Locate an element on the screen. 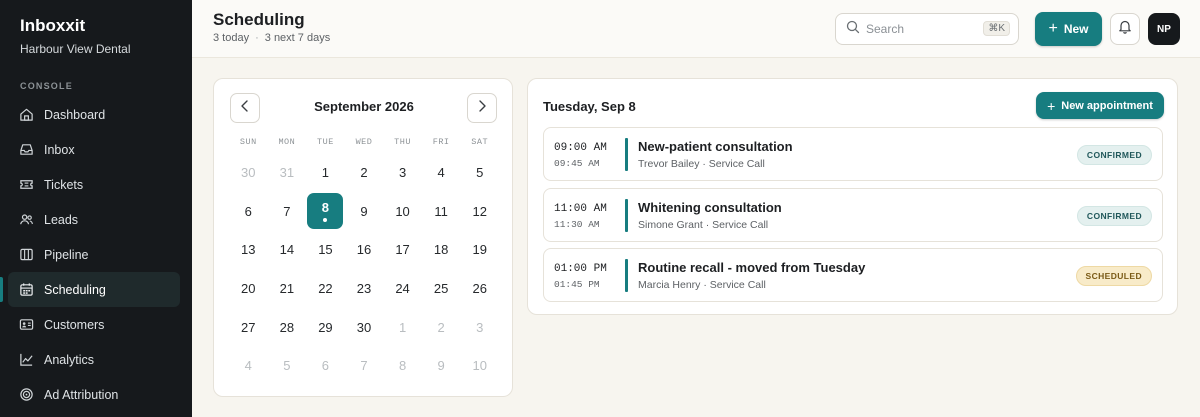 Image resolution: width=1200 pixels, height=417 pixels. day-number: 2 is located at coordinates (364, 172).